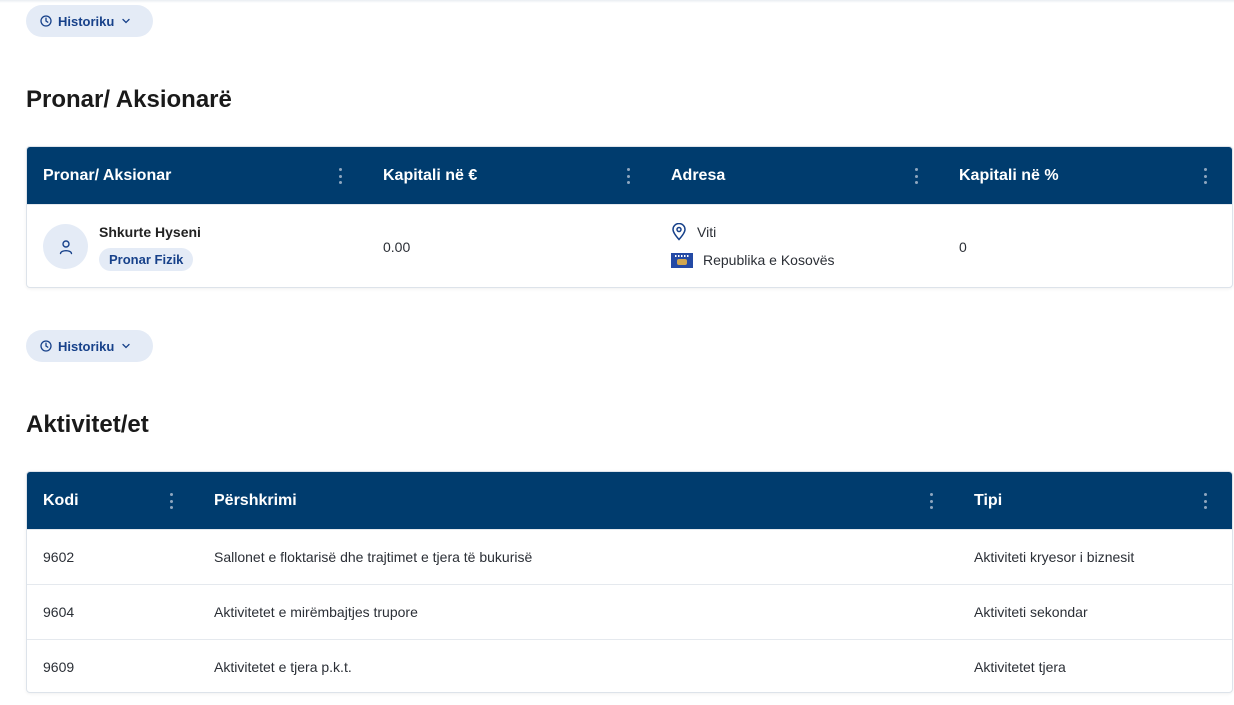 The image size is (1234, 705). What do you see at coordinates (931, 501) in the screenshot?
I see `column-menu-description` at bounding box center [931, 501].